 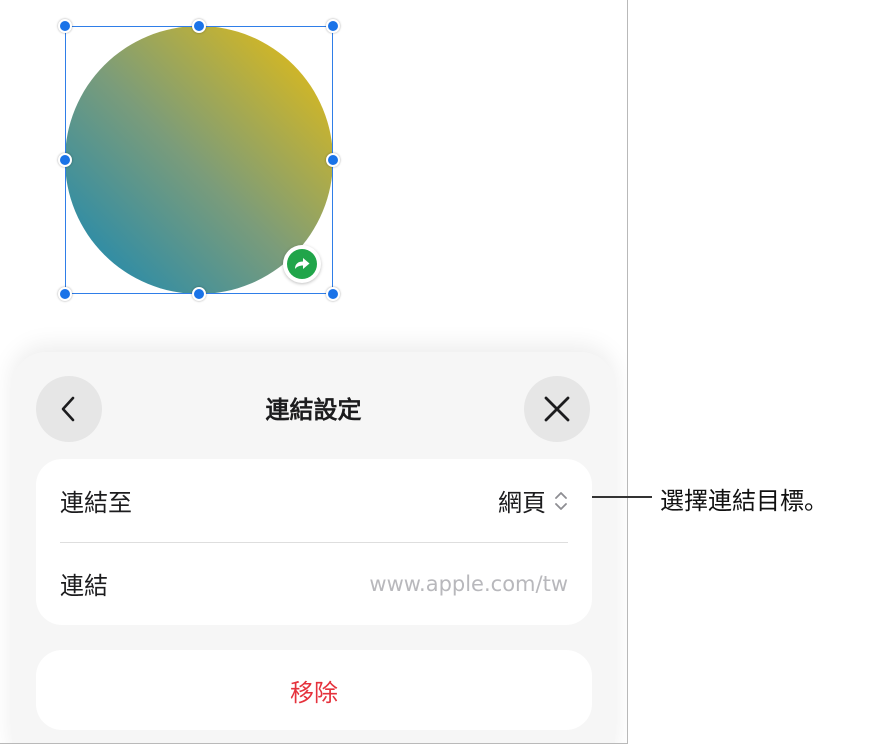 I want to click on link-settings-group: 連結至 網頁 連結 www.apple.com/tw, so click(x=314, y=542).